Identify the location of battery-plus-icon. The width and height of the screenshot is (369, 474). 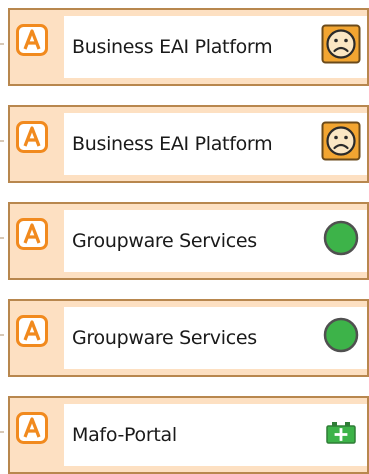
(341, 433).